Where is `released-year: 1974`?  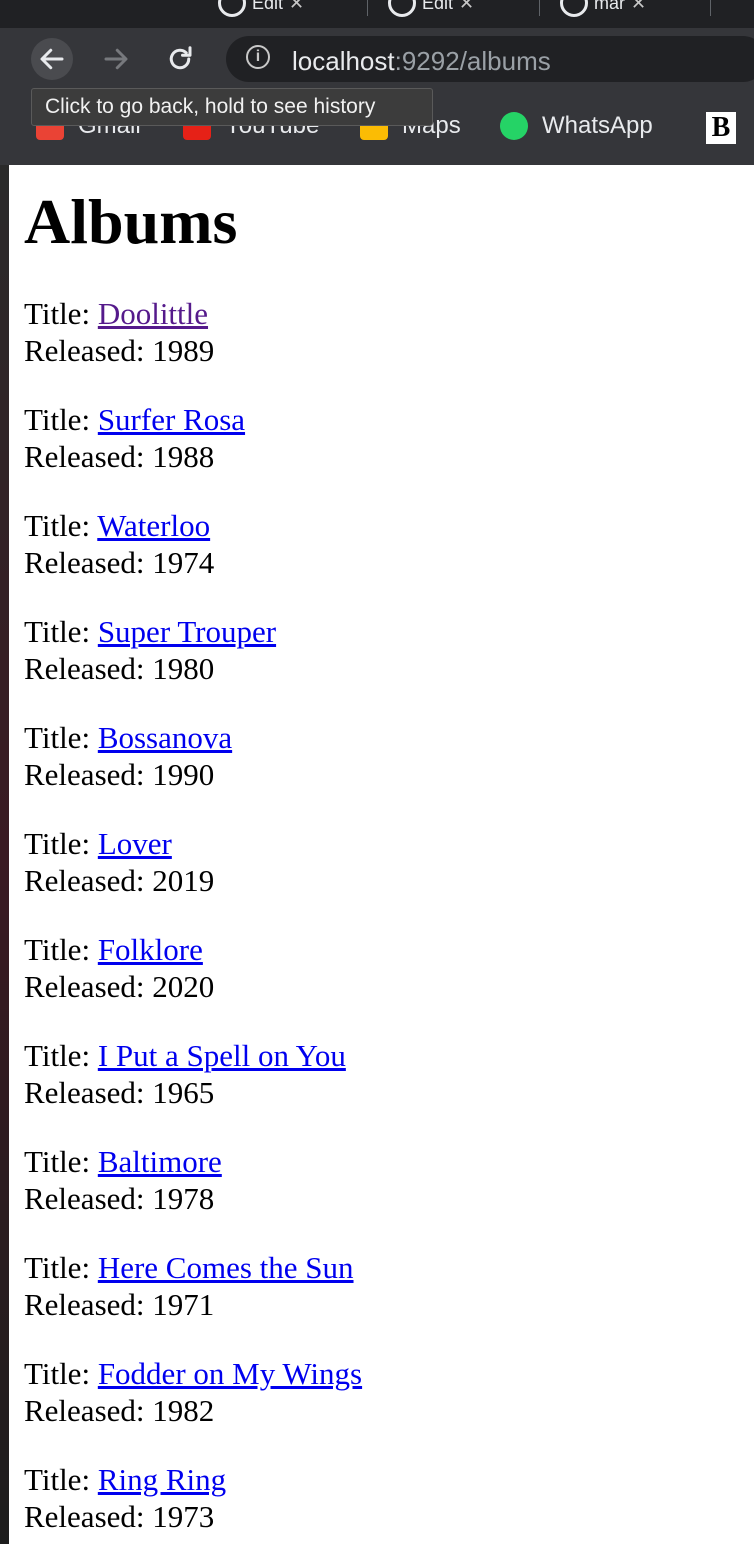
released-year: 1974 is located at coordinates (183, 563).